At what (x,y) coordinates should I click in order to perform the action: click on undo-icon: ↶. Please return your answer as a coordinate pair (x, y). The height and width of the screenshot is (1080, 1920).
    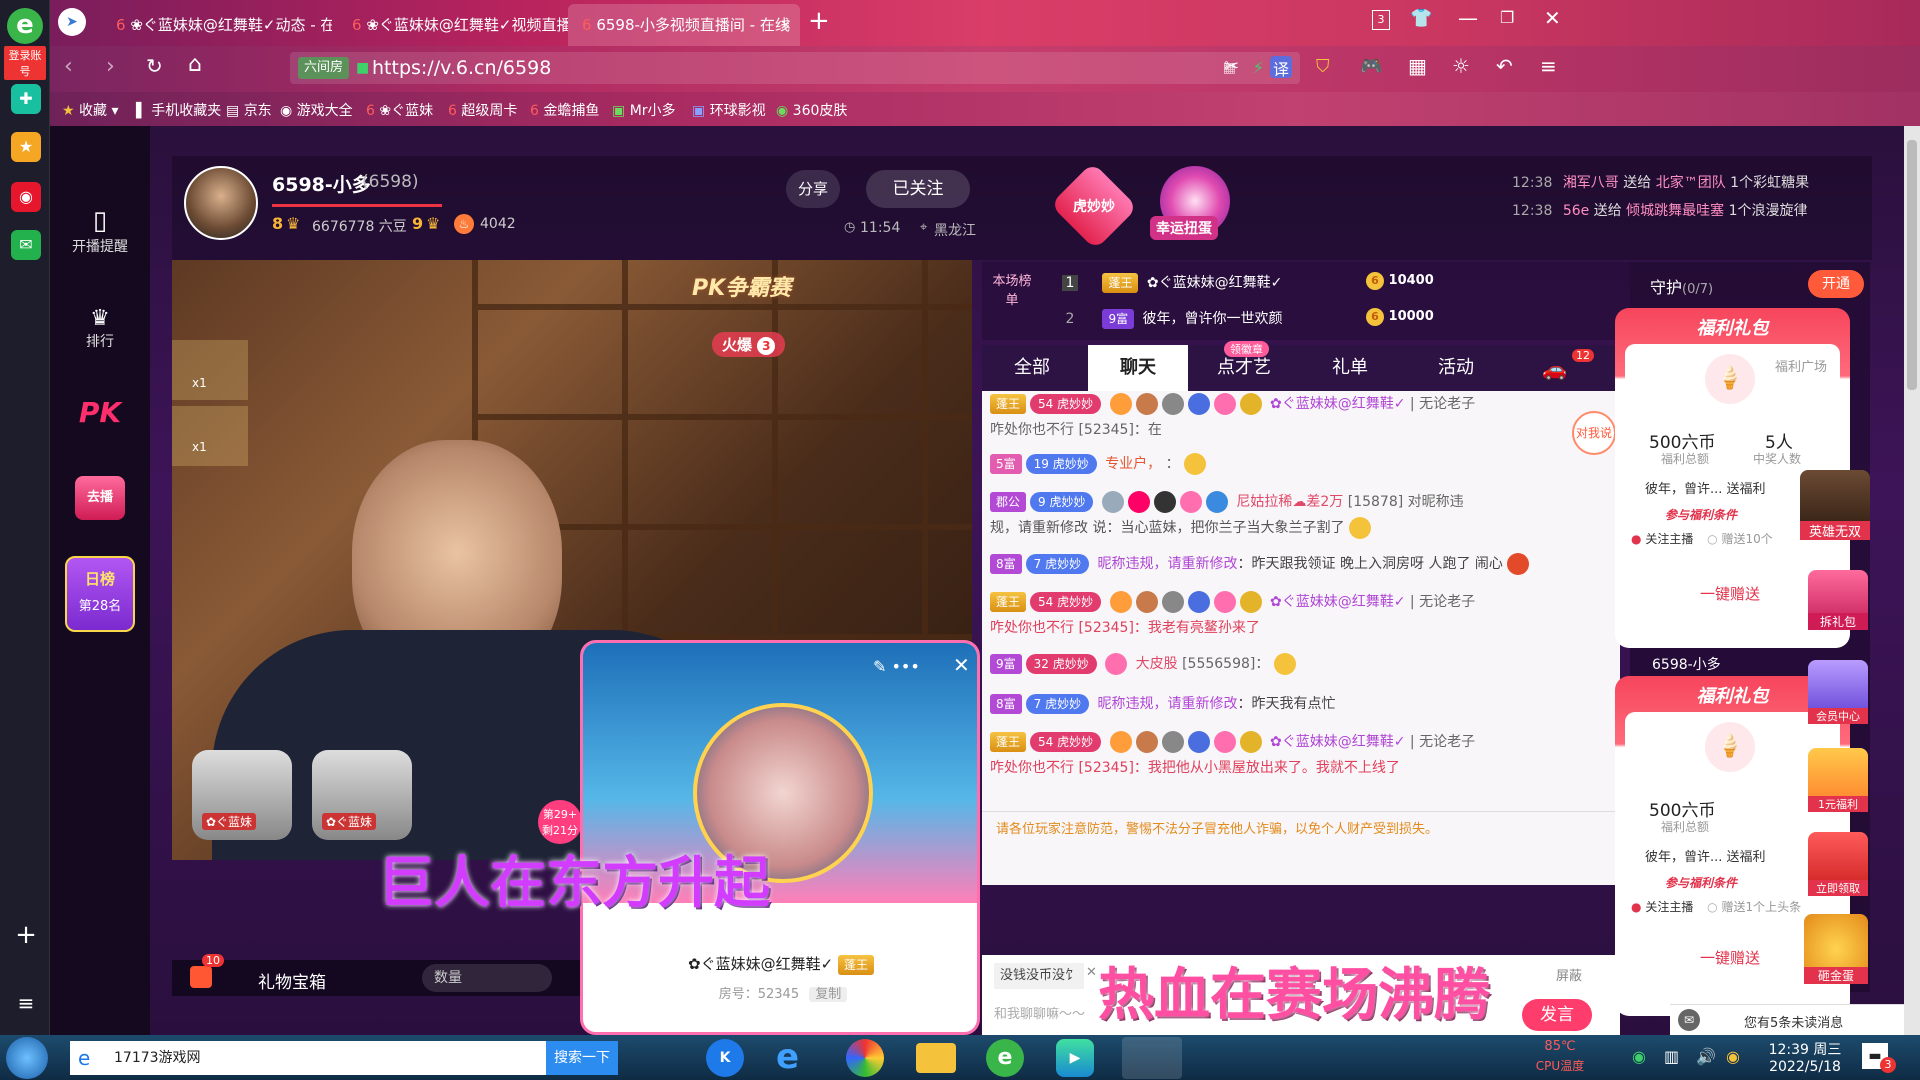
    Looking at the image, I should click on (1504, 66).